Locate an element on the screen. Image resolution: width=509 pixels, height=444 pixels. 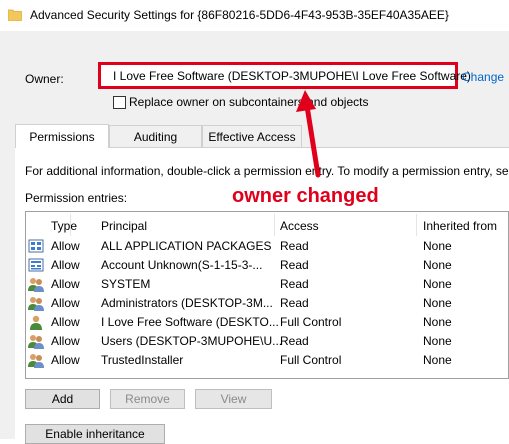
permission-entries-label: Permission entries: is located at coordinates (76, 198).